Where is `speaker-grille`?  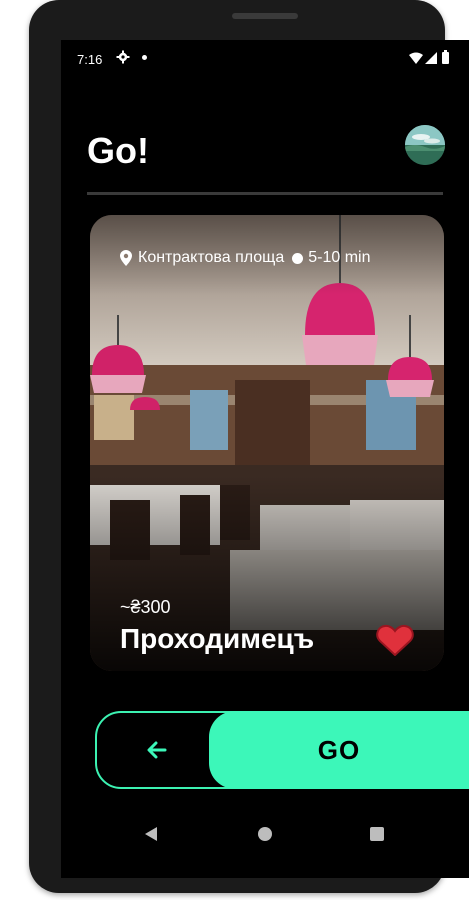 speaker-grille is located at coordinates (265, 16).